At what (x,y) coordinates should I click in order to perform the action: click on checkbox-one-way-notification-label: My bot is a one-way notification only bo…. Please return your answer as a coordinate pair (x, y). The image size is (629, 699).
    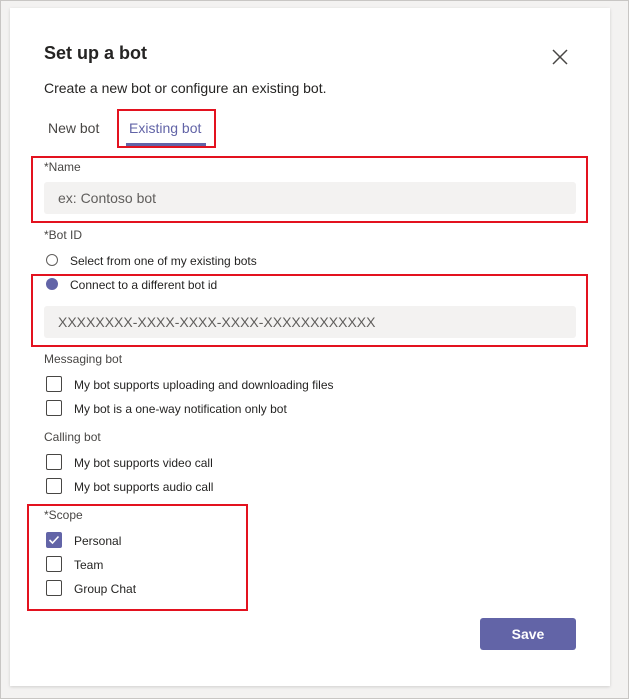
    Looking at the image, I should click on (180, 409).